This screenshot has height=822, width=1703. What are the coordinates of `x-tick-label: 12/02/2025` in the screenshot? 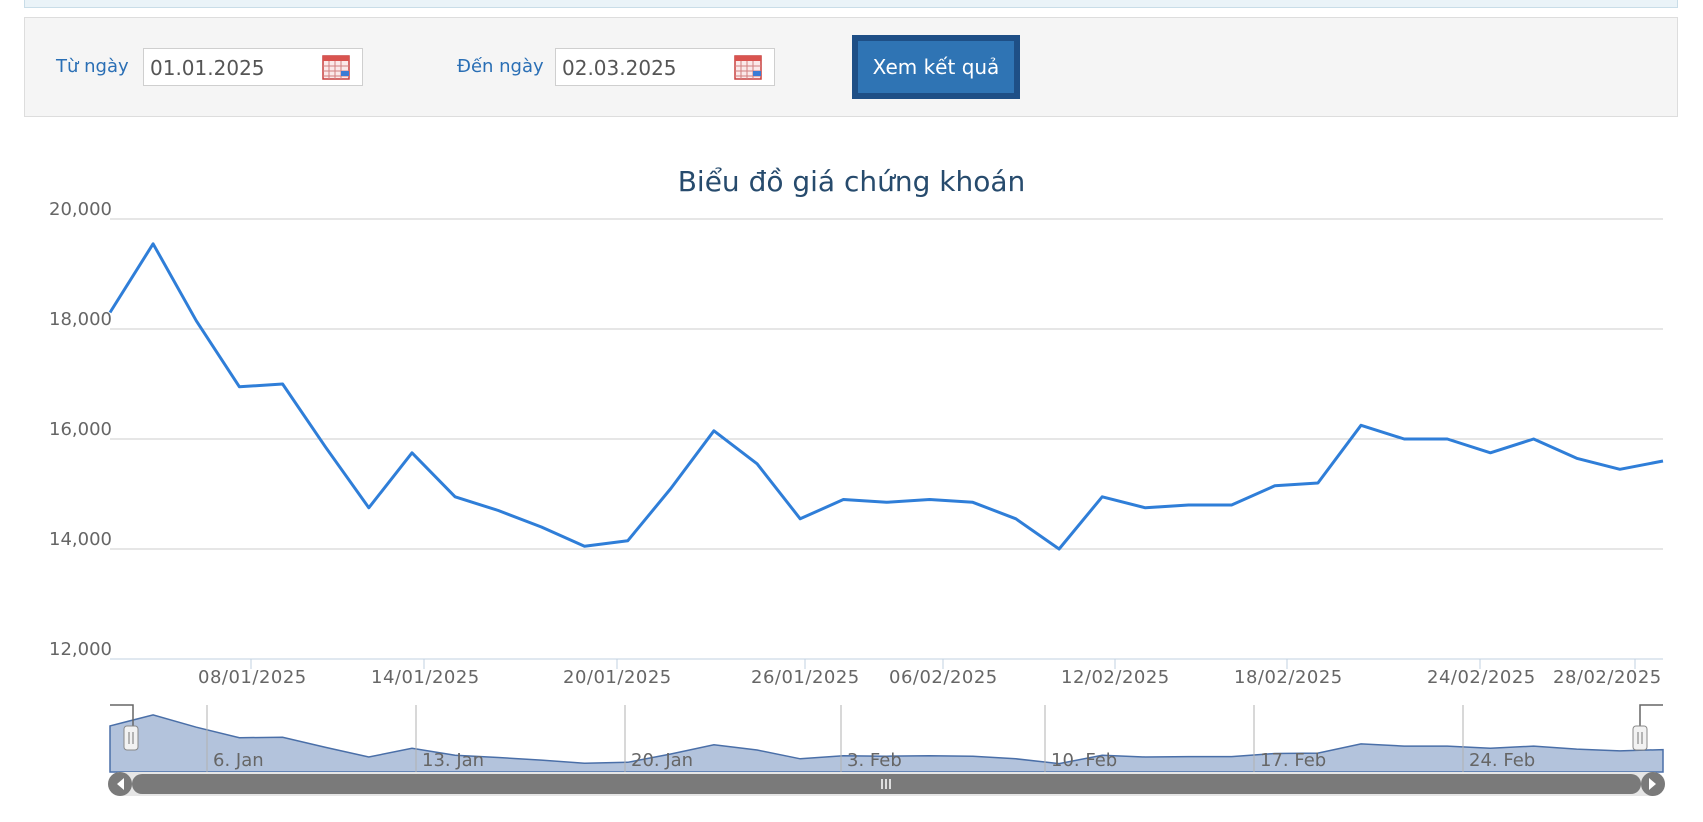 It's located at (1115, 677).